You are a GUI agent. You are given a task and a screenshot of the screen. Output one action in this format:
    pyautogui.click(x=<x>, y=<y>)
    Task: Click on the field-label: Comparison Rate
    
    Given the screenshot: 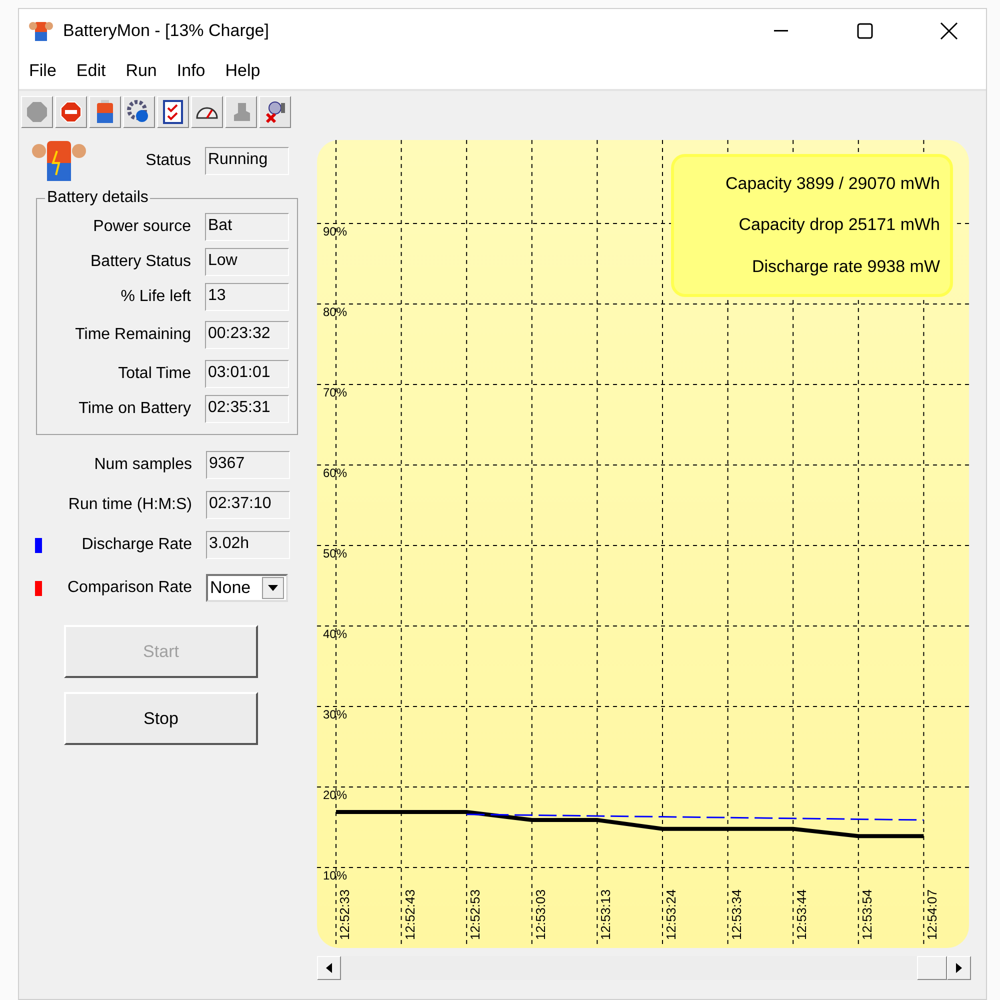 What is the action you would take?
    pyautogui.click(x=129, y=588)
    